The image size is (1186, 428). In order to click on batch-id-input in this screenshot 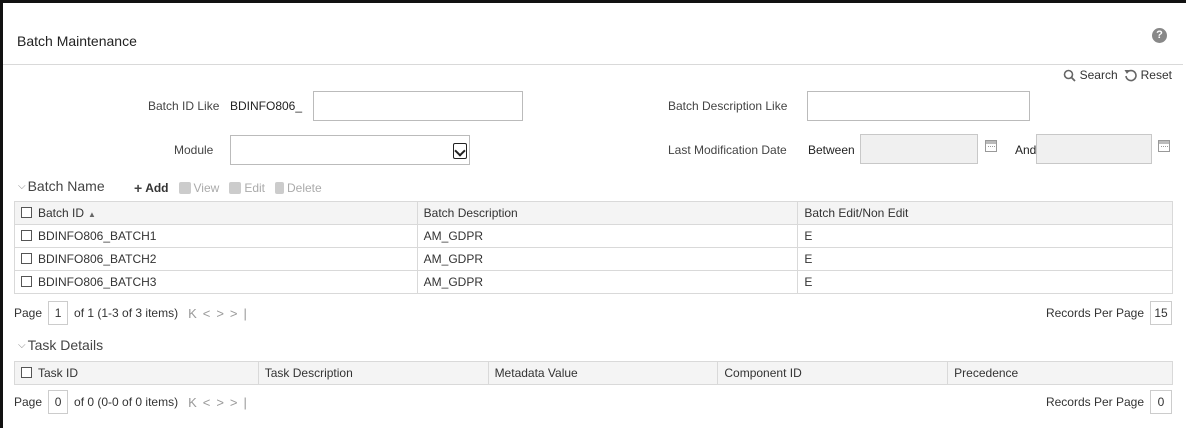, I will do `click(418, 106)`.